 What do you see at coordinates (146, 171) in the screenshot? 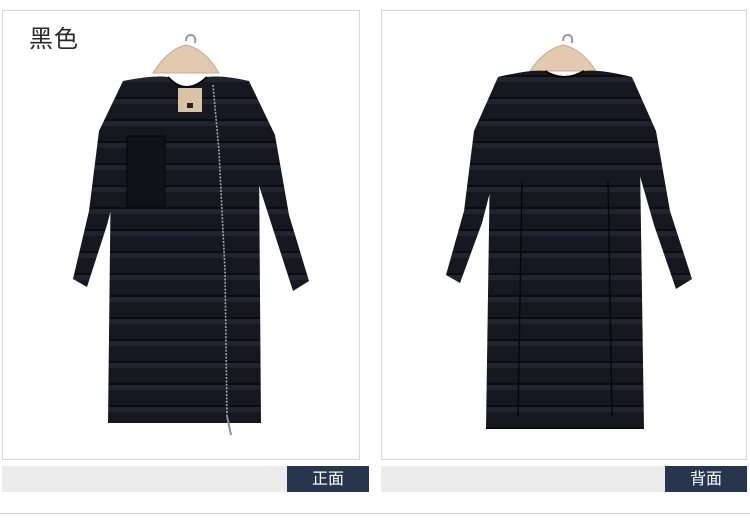
I see `chest-pocket` at bounding box center [146, 171].